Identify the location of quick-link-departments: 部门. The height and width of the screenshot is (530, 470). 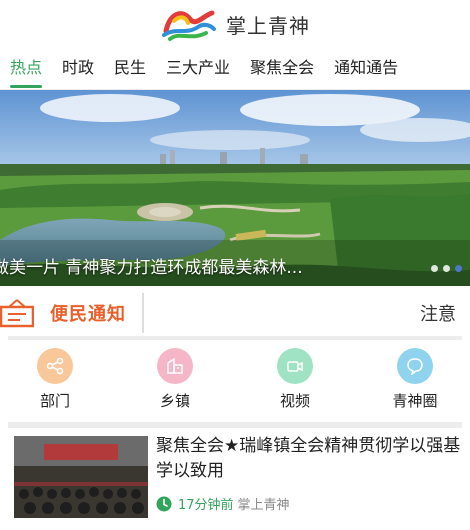
(55, 379).